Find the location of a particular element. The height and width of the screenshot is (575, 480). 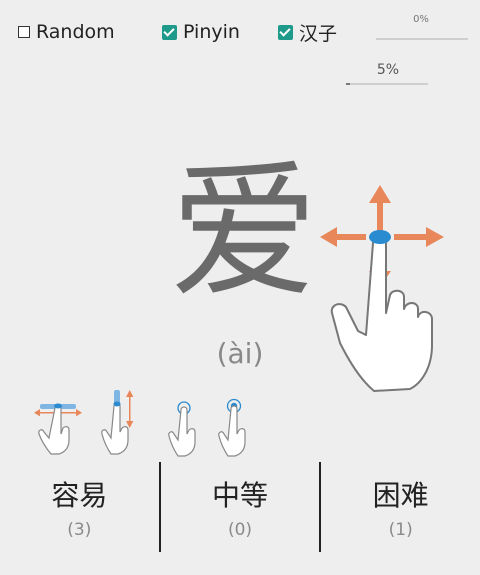

swipe-vertical-icon is located at coordinates (117, 422).